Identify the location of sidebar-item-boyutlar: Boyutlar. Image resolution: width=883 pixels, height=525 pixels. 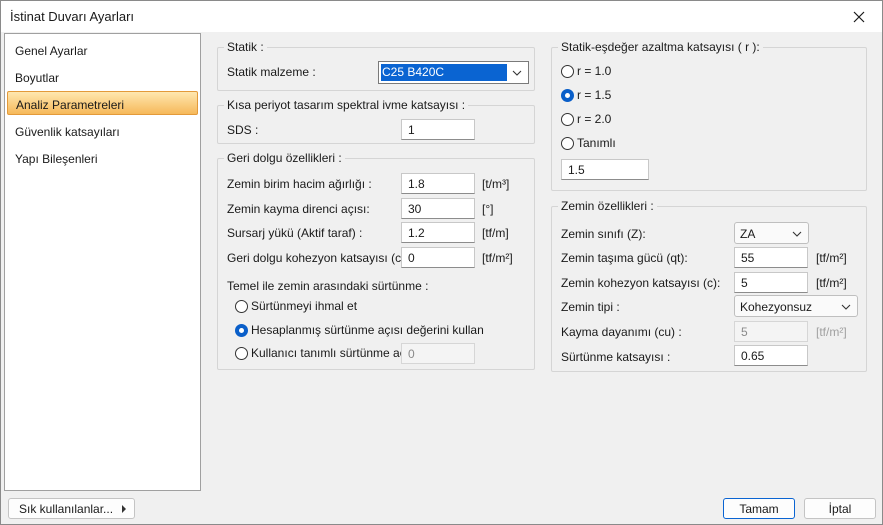
(102, 76).